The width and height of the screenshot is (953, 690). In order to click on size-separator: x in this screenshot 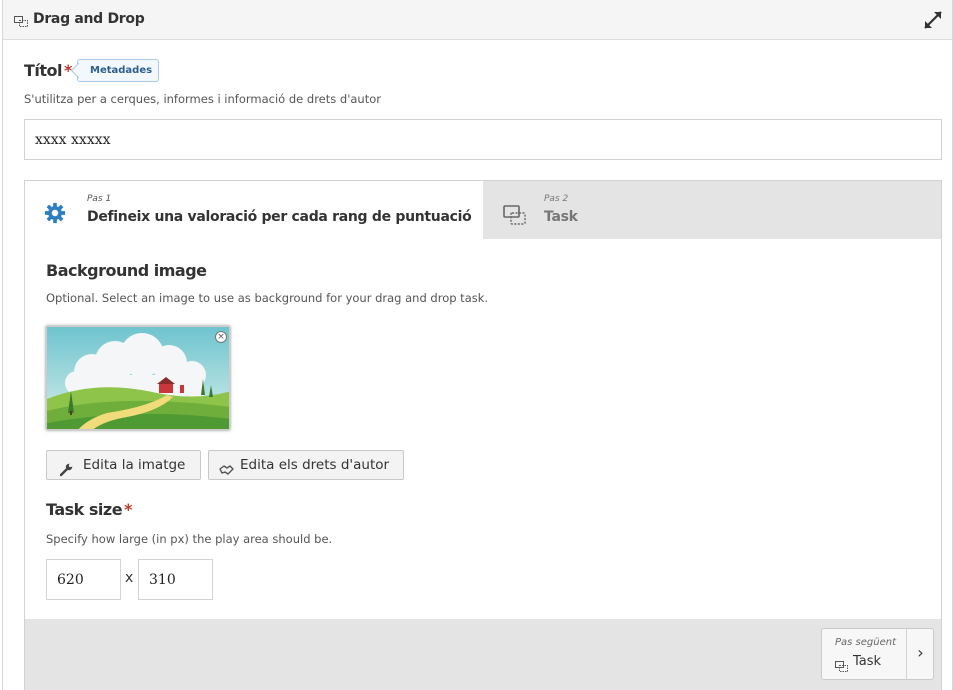, I will do `click(129, 578)`.